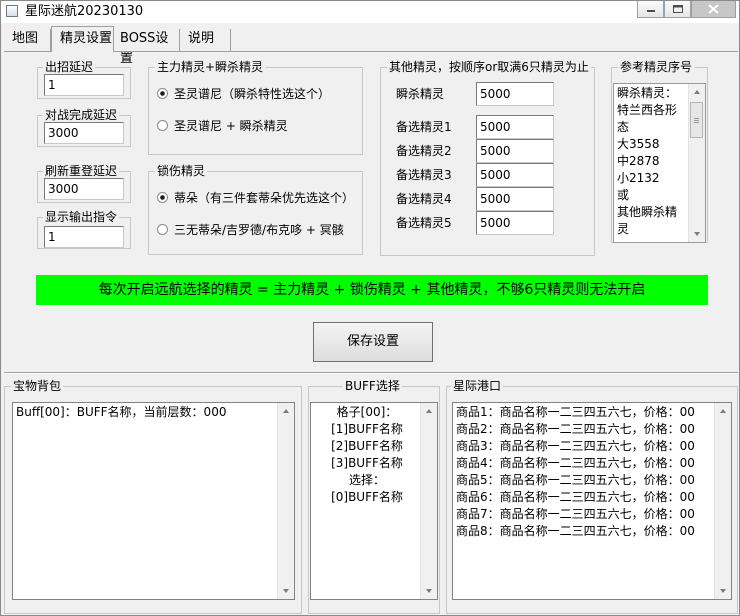 The width and height of the screenshot is (740, 616). What do you see at coordinates (575, 429) in the screenshot?
I see `port-line: 商品2：商品名称一二三四五六七，价格：00` at bounding box center [575, 429].